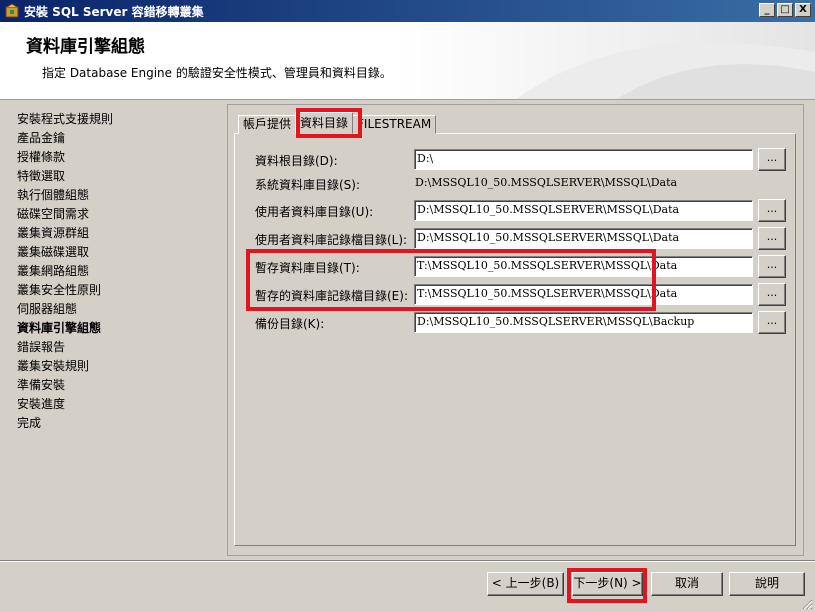  Describe the element at coordinates (687, 584) in the screenshot. I see `cancel-button: 取消` at that location.